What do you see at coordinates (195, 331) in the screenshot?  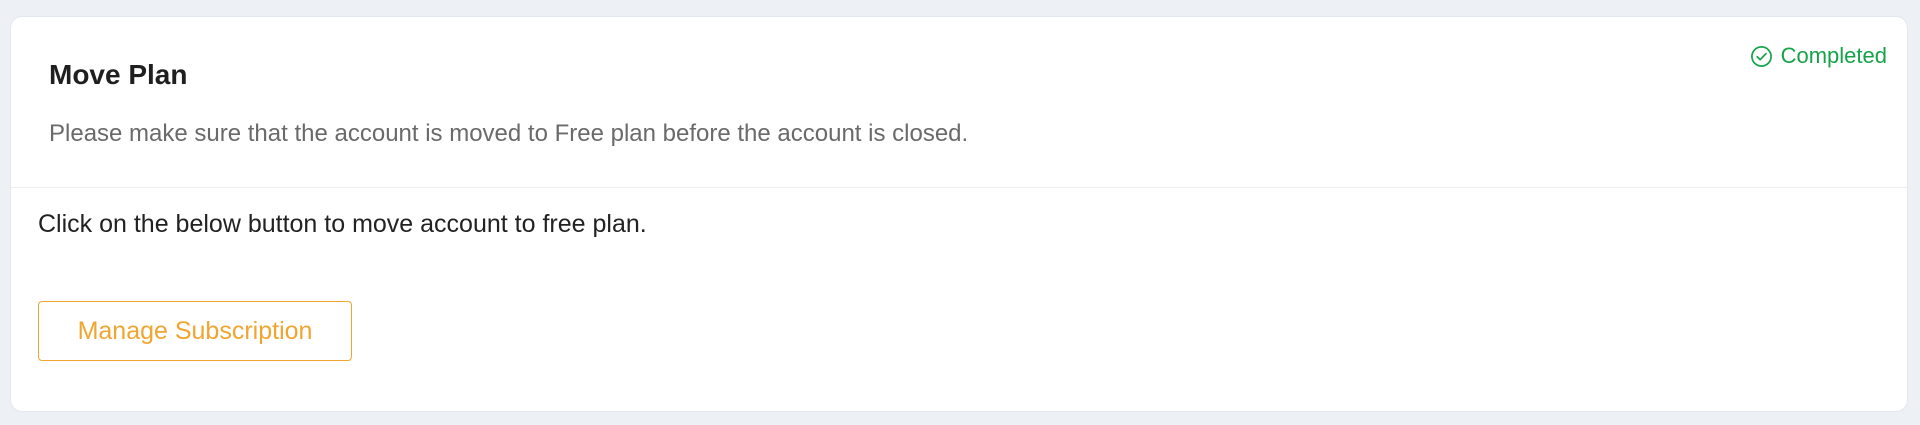 I see `manage-subscription-button: Manage Subscription` at bounding box center [195, 331].